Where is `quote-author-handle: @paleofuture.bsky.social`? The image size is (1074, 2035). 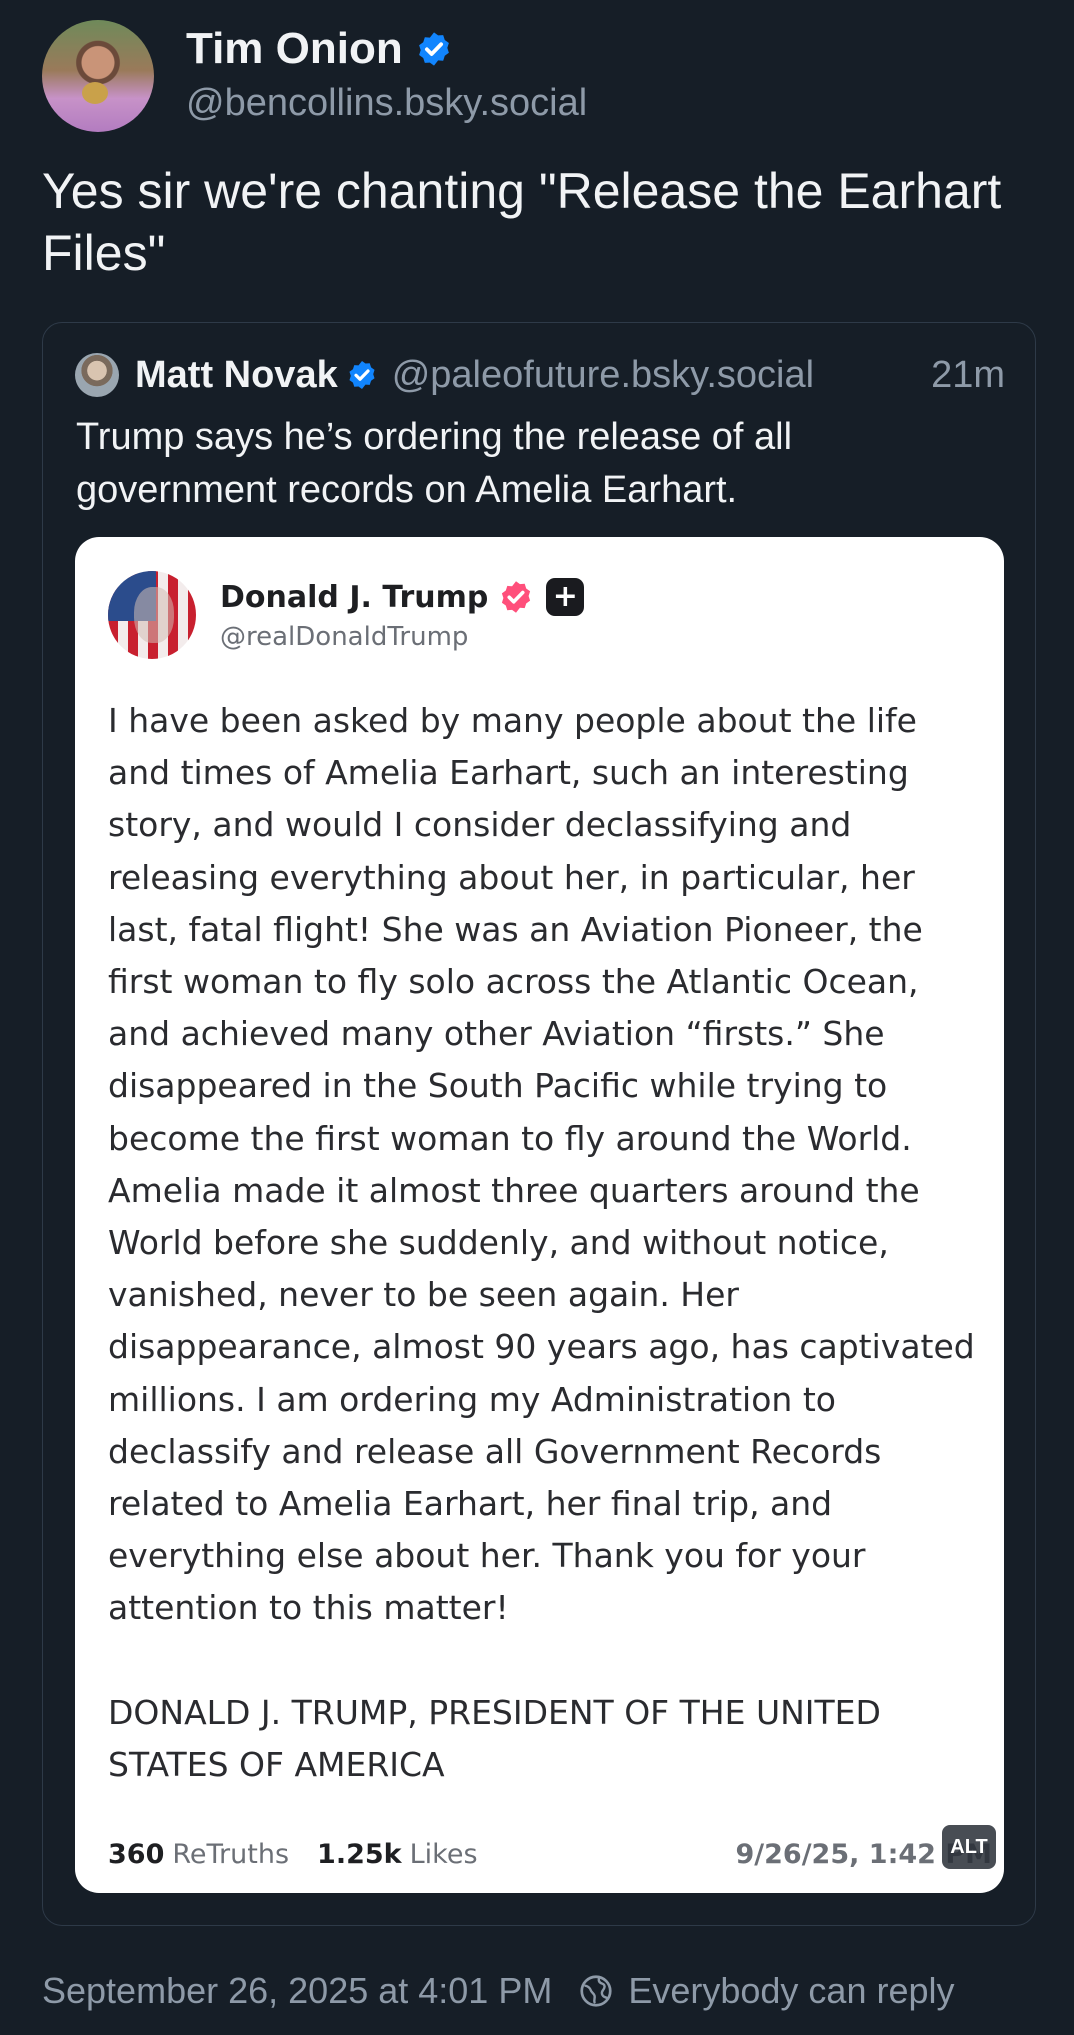
quote-author-handle: @paleofuture.bsky.social is located at coordinates (603, 375).